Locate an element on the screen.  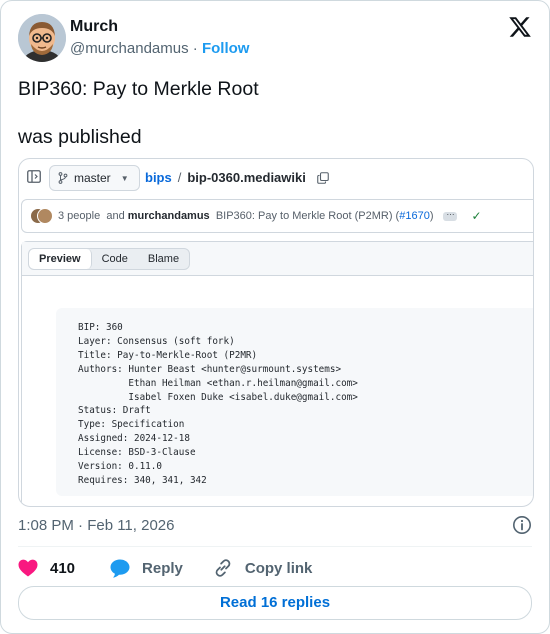
code-line: Assigned: 2024-12-18 is located at coordinates (134, 439).